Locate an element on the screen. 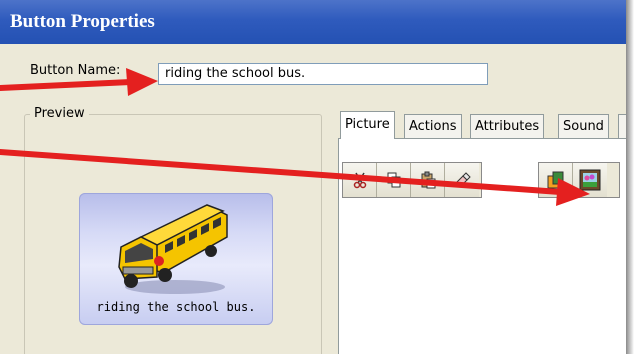  layers-icon is located at coordinates (555, 180).